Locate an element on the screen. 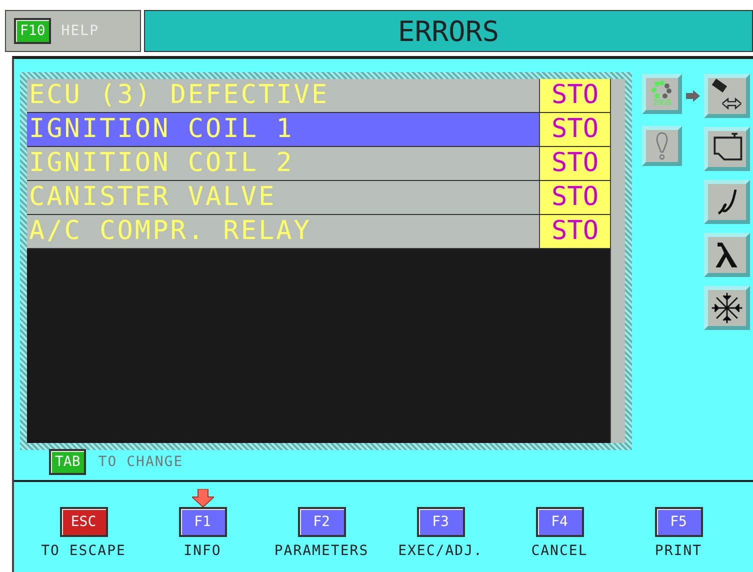  function-key: F1 is located at coordinates (202, 522).